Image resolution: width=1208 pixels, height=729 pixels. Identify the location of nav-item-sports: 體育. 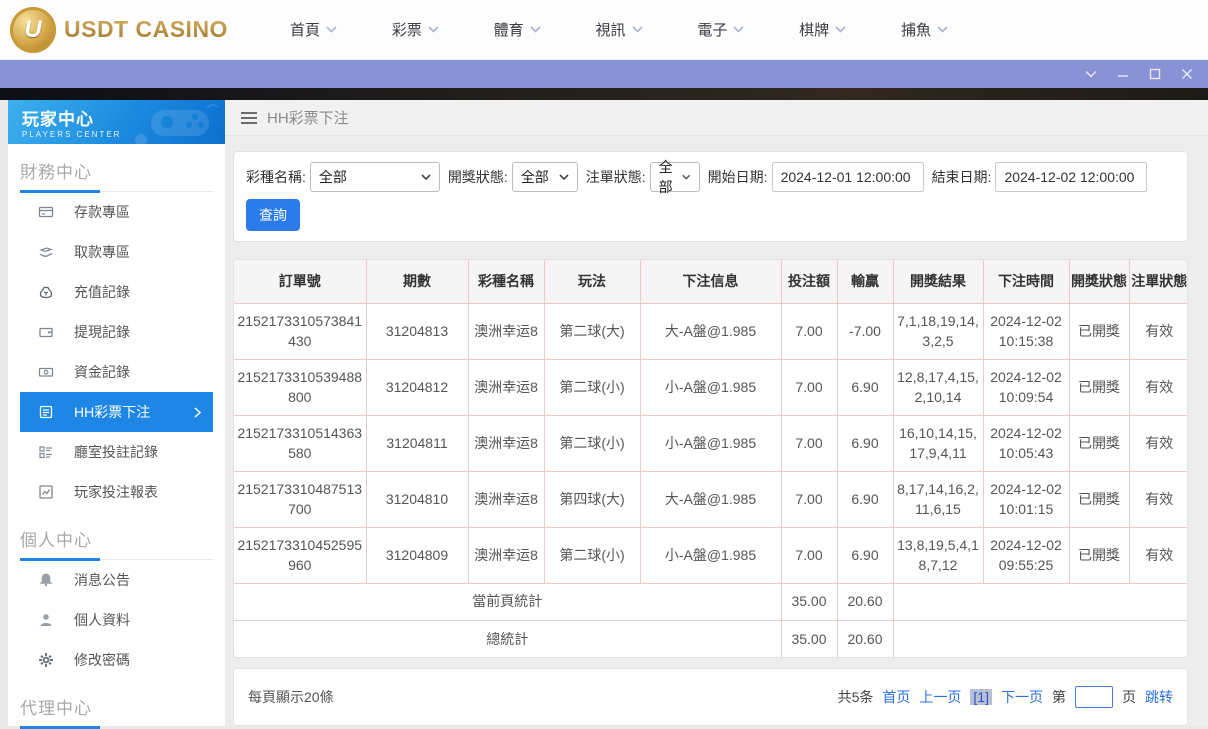
(517, 29).